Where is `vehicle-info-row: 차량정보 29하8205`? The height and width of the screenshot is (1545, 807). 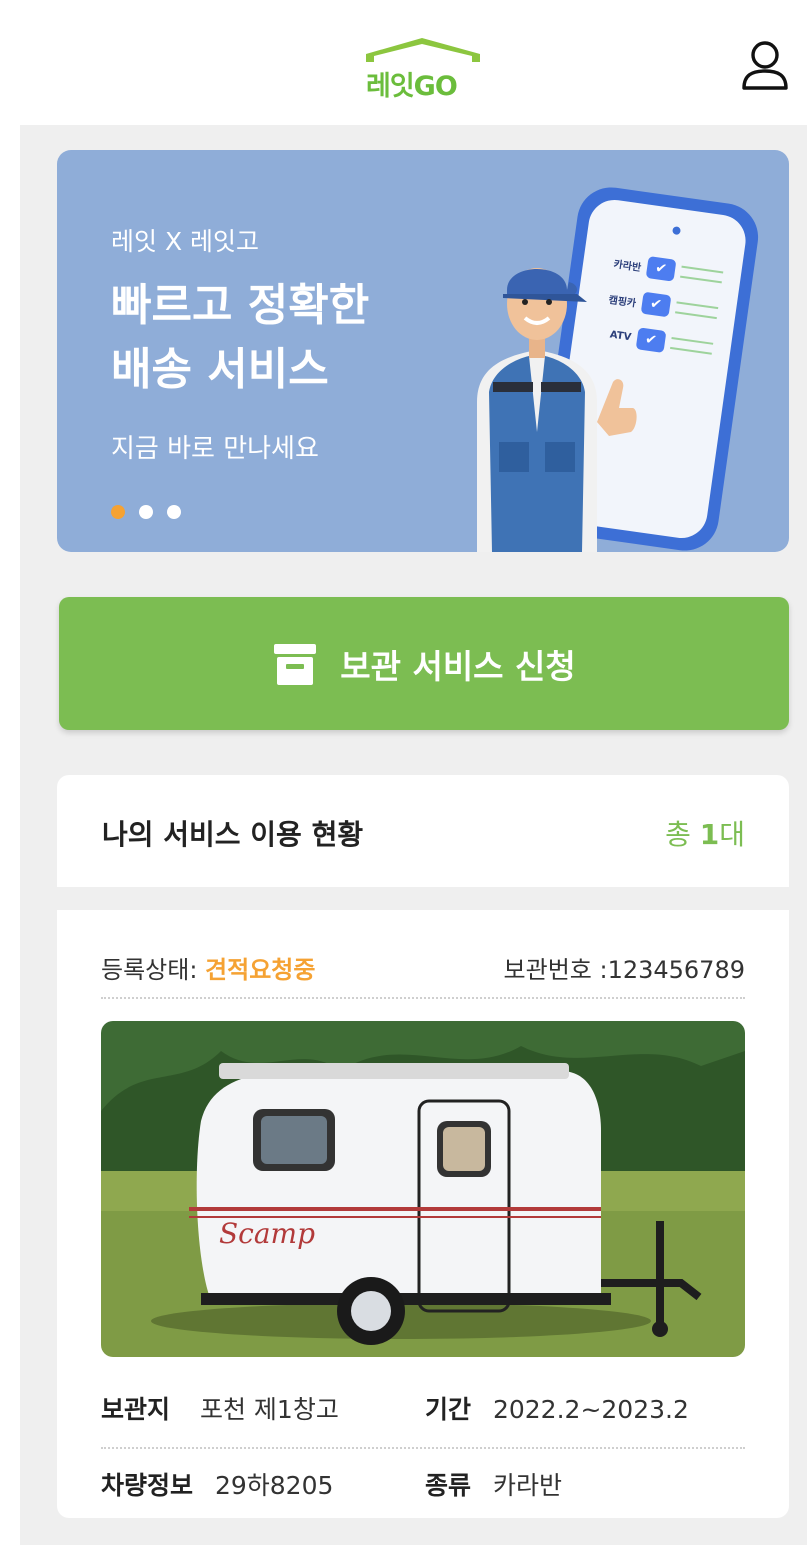 vehicle-info-row: 차량정보 29하8205 is located at coordinates (217, 1484).